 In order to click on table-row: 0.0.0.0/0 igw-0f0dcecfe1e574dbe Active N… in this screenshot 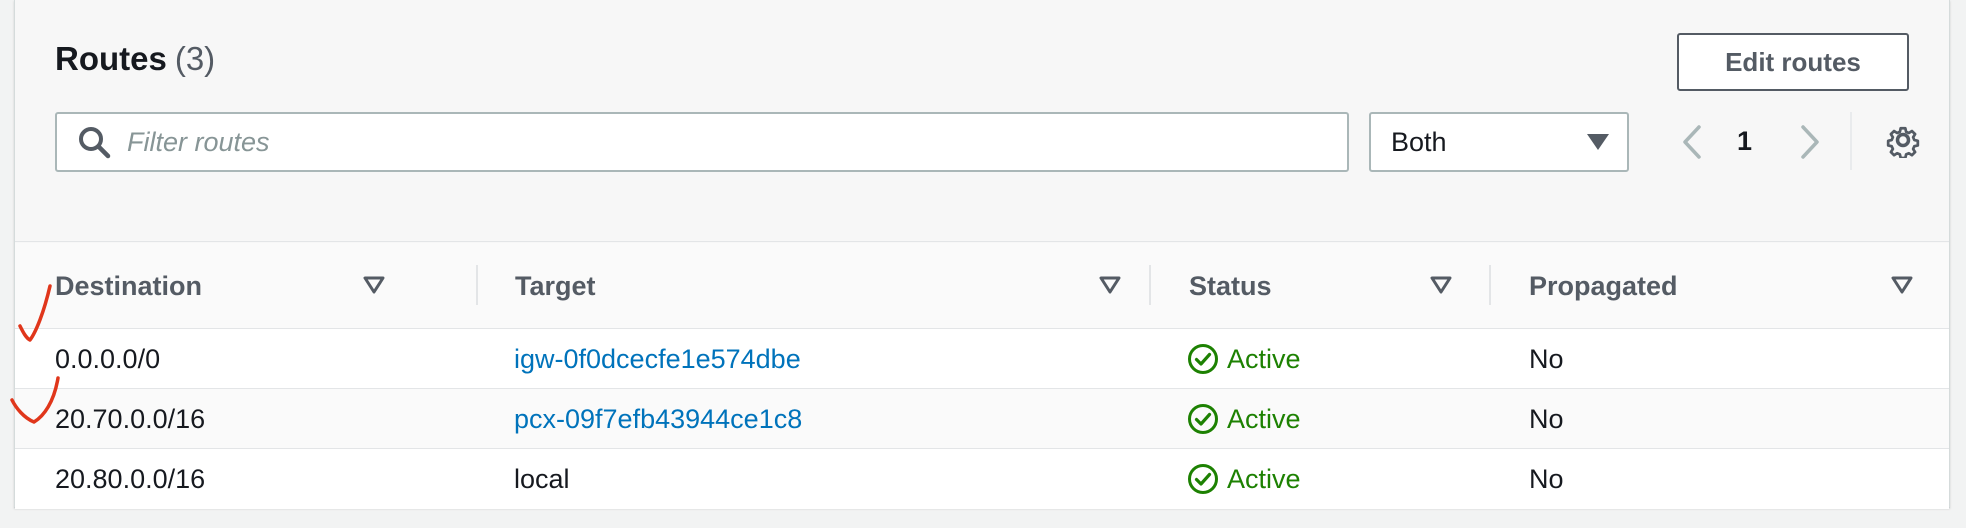, I will do `click(982, 359)`.